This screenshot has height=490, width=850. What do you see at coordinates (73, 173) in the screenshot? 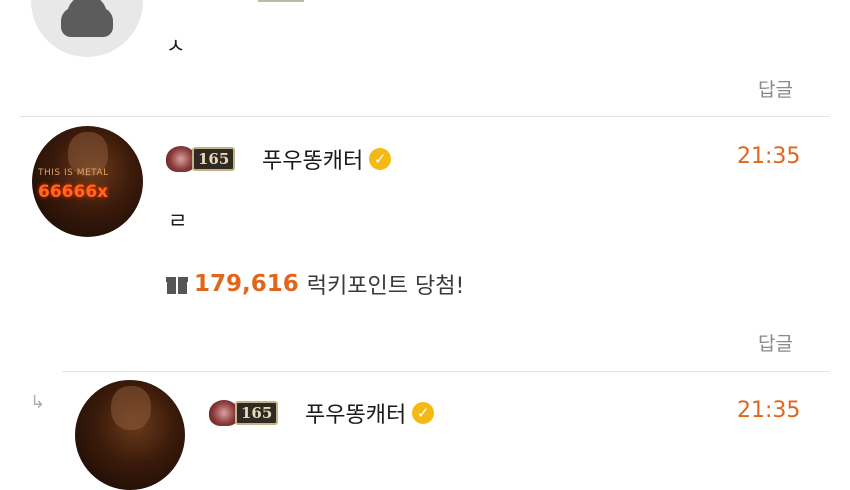
I see `avatar-caption: THIS IS METAL` at bounding box center [73, 173].